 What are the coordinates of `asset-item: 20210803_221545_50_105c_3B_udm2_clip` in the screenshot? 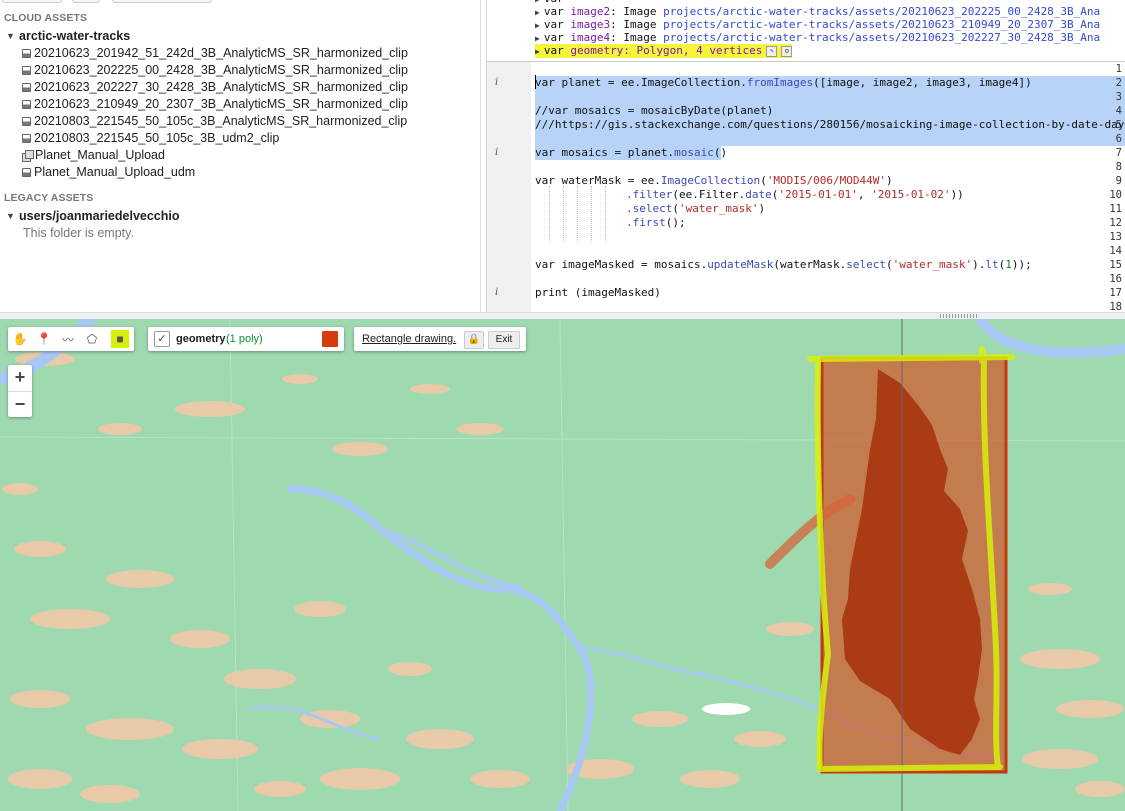 It's located at (150, 138).